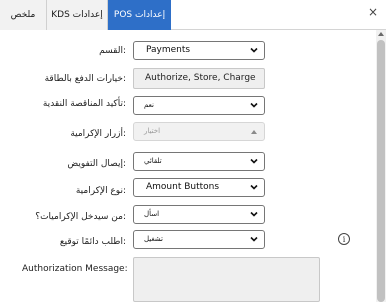  I want to click on card-payment-options-label: :خيارات الدفع بالطاقة, so click(85, 79).